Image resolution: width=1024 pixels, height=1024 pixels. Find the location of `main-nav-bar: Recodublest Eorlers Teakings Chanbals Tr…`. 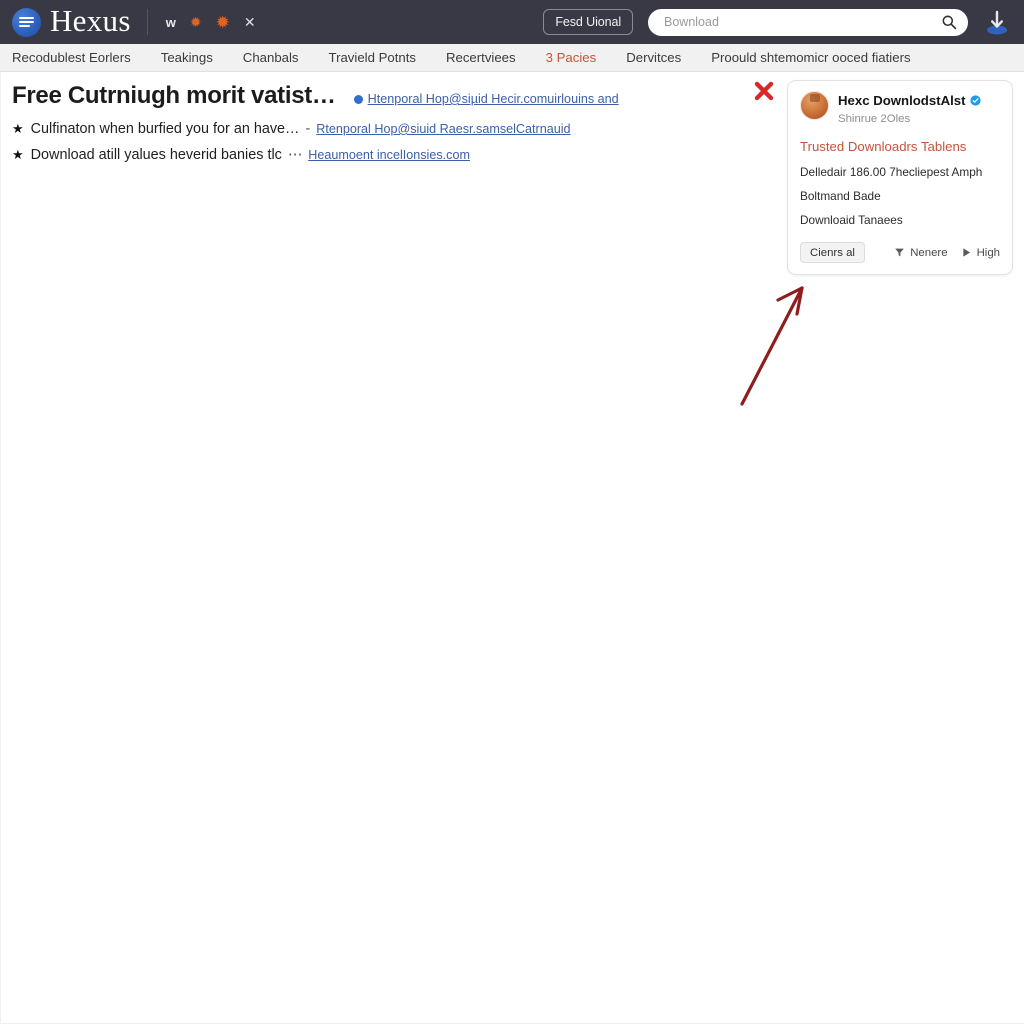

main-nav-bar: Recodublest Eorlers Teakings Chanbals Tr… is located at coordinates (512, 58).